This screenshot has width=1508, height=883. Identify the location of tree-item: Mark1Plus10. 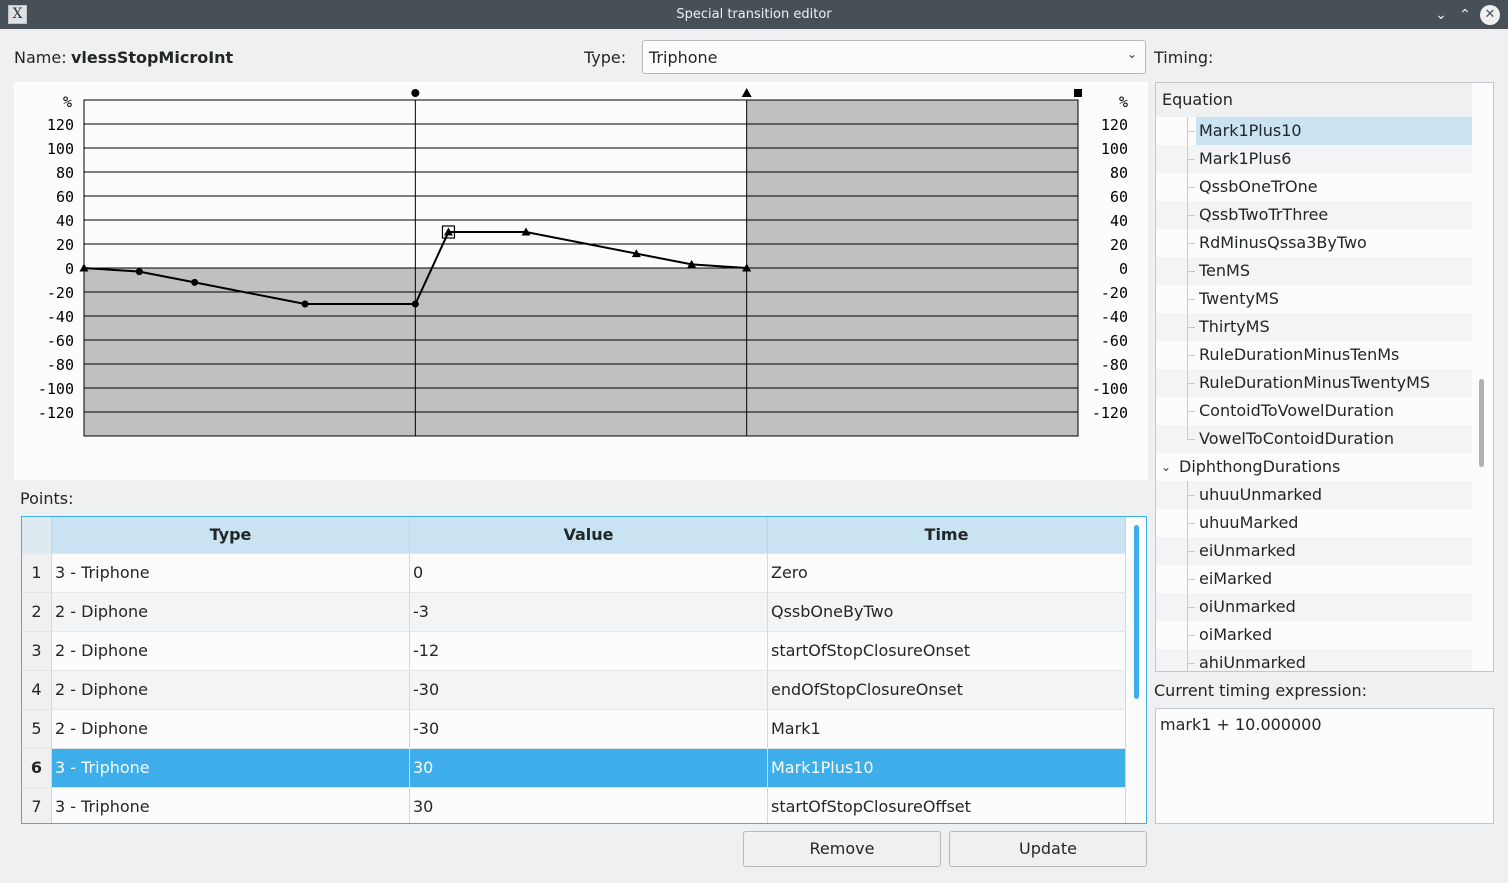
(1314, 131).